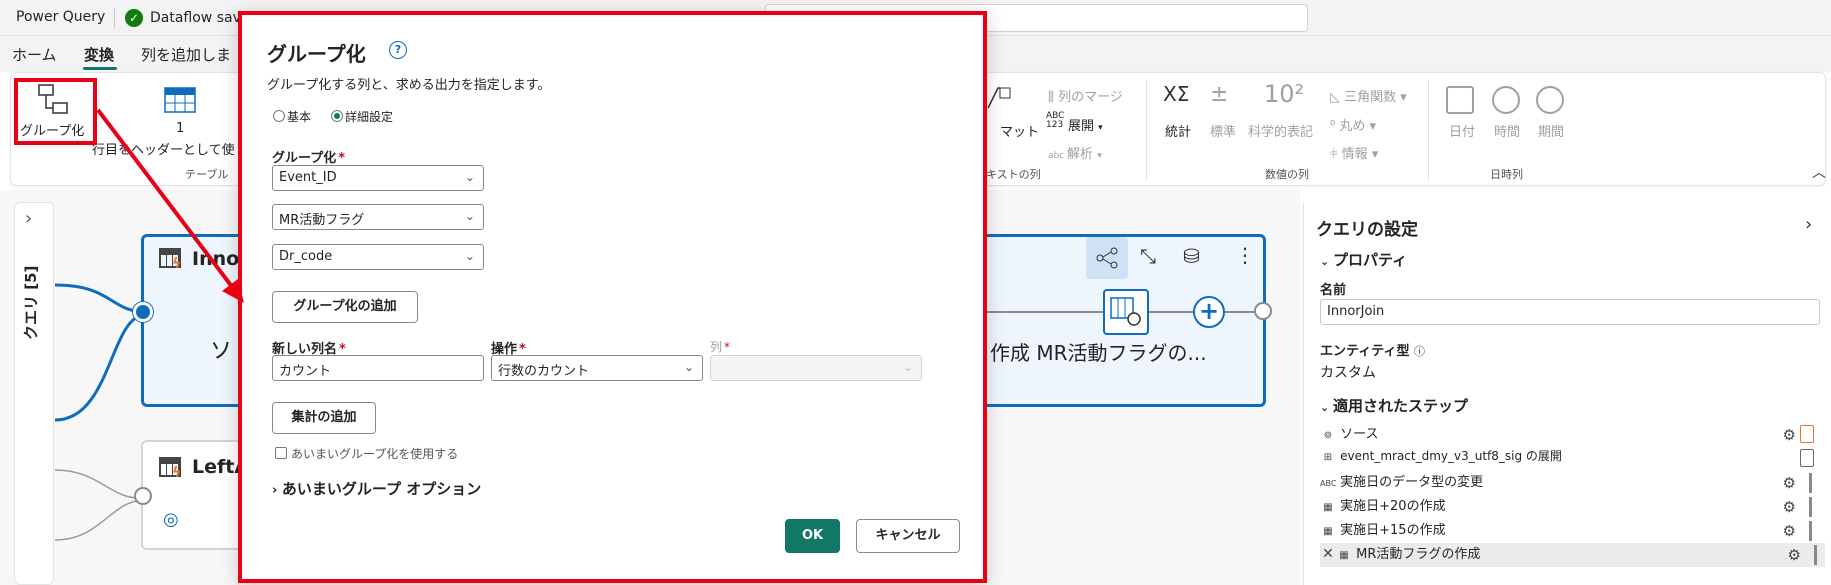 The width and height of the screenshot is (1831, 585). I want to click on chevron-right-icon: ›, so click(1808, 224).